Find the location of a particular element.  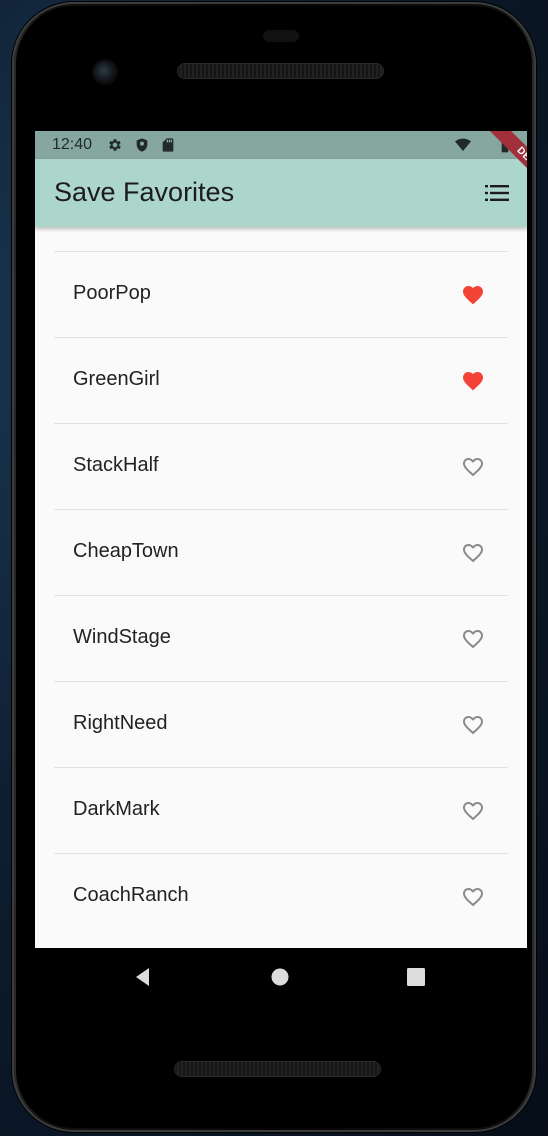

list-item: GreenGirl is located at coordinates (281, 381).